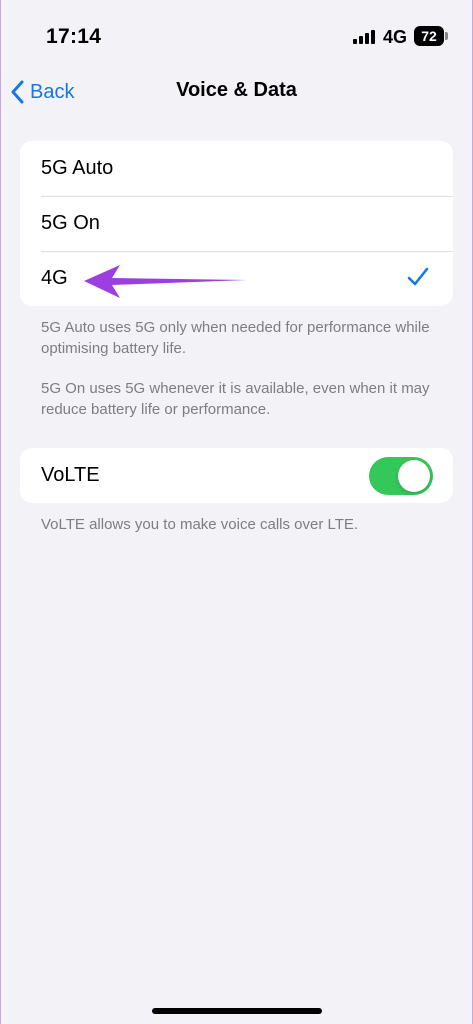  Describe the element at coordinates (395, 37) in the screenshot. I see `network-type: 4G` at that location.